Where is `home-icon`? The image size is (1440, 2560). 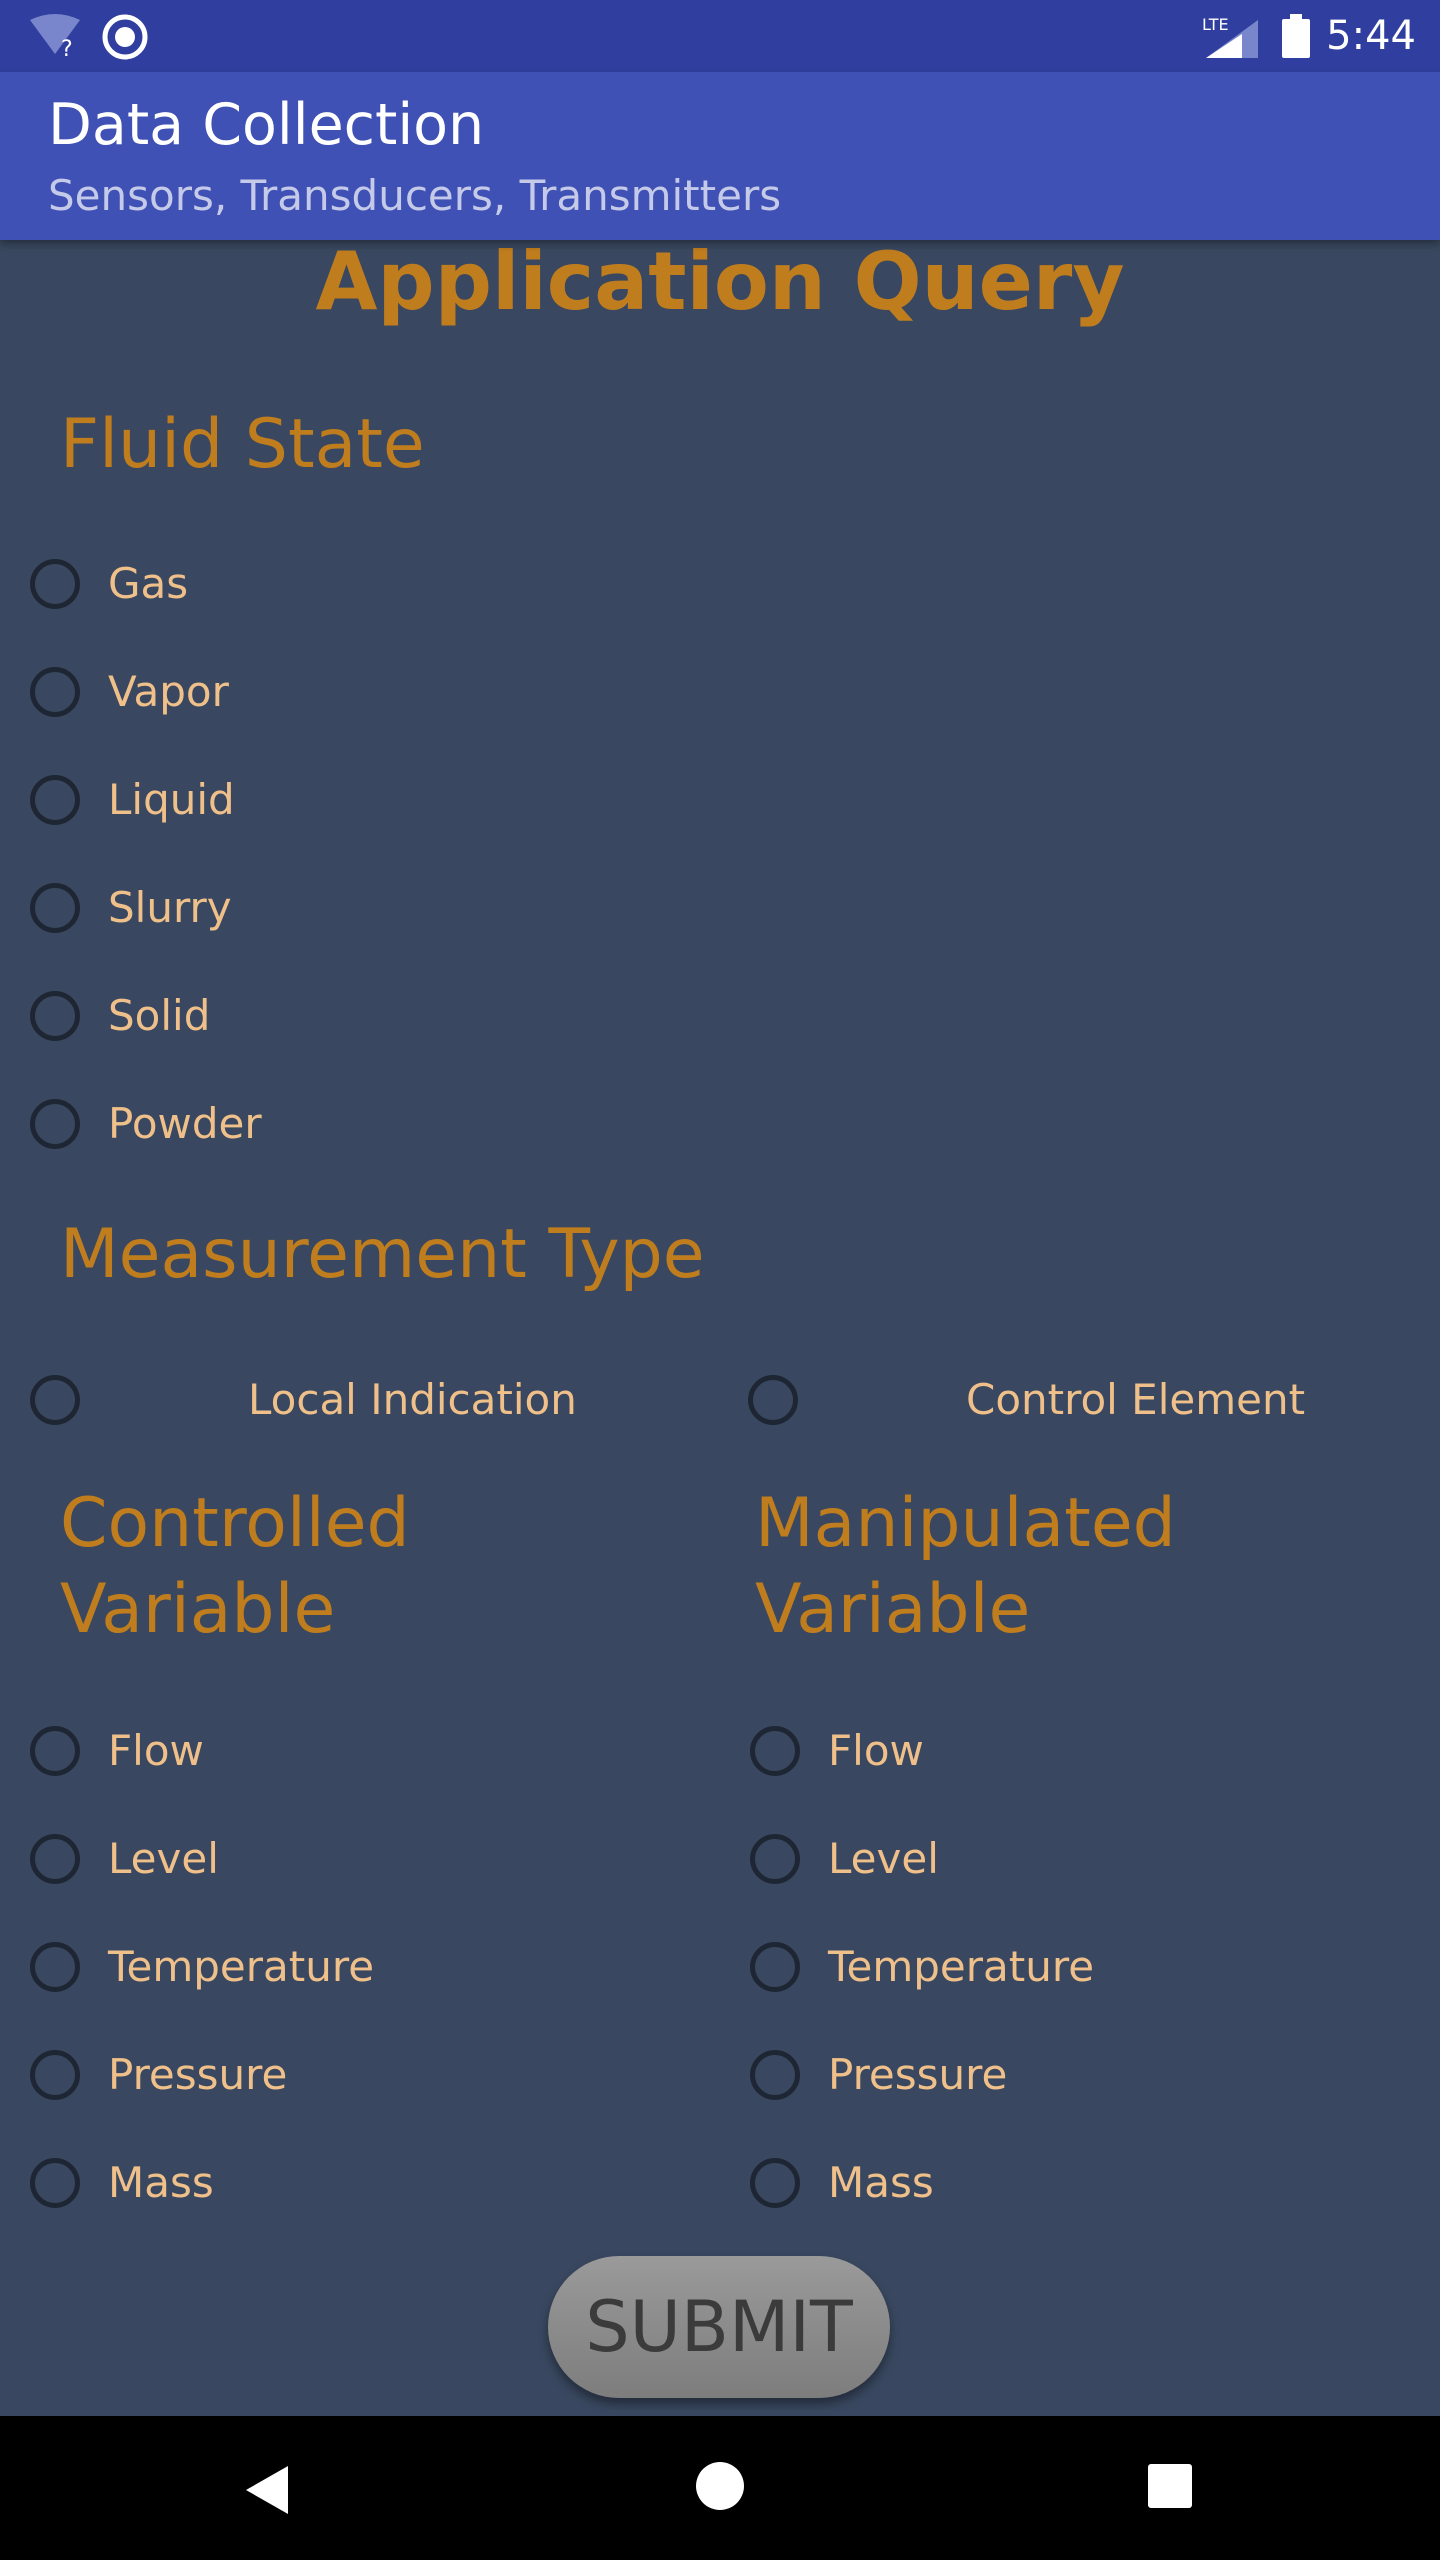 home-icon is located at coordinates (720, 2486).